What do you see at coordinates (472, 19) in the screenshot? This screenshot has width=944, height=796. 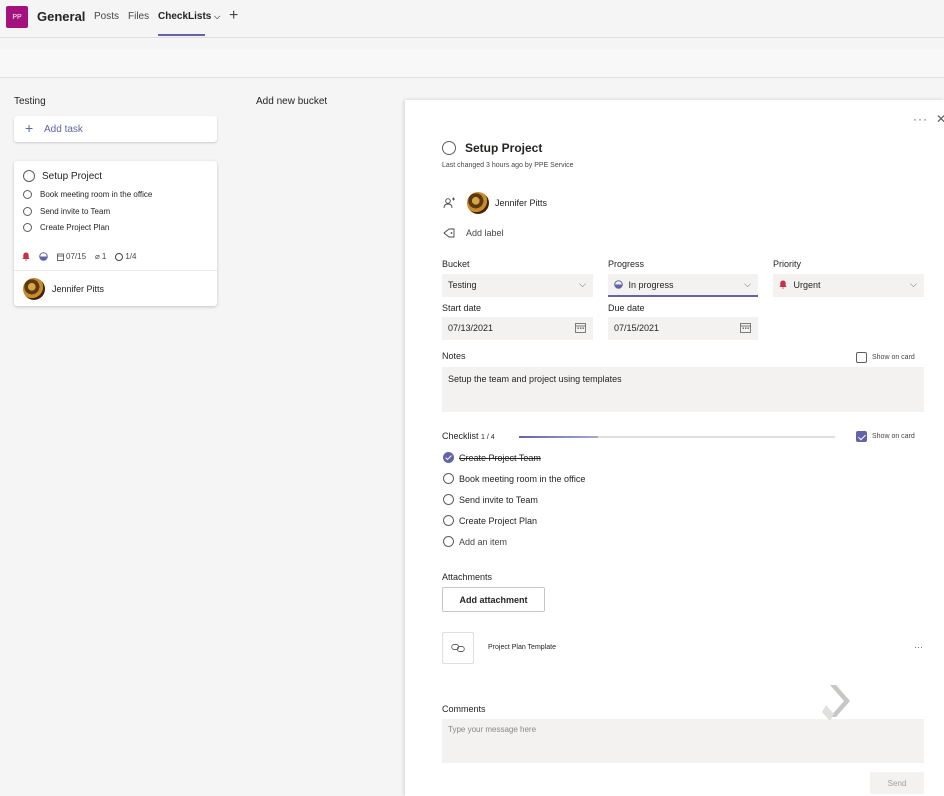 I see `top-bar: PP General Posts Files CheckLists ⌵ +` at bounding box center [472, 19].